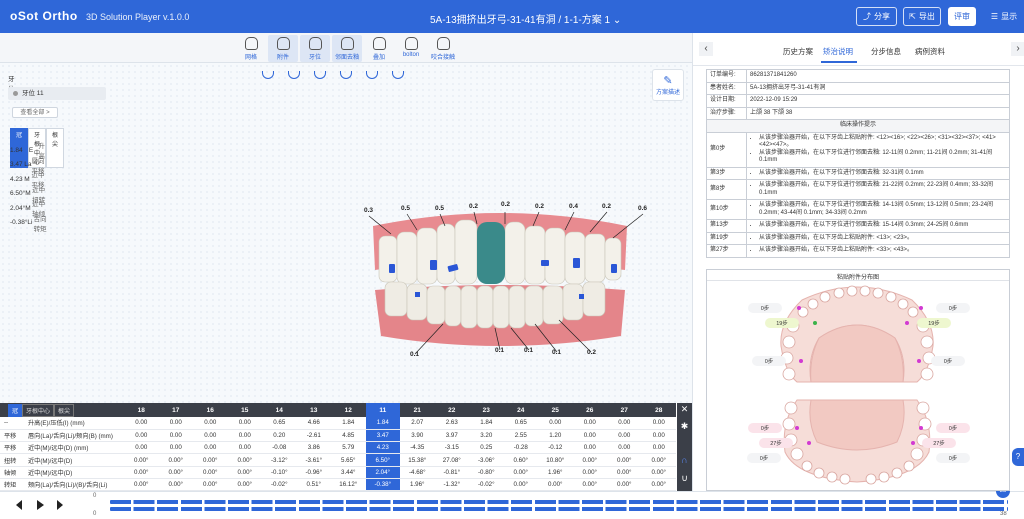 Image resolution: width=1024 pixels, height=519 pixels. What do you see at coordinates (279, 410) in the screenshot?
I see `tooth-header: 14` at bounding box center [279, 410].